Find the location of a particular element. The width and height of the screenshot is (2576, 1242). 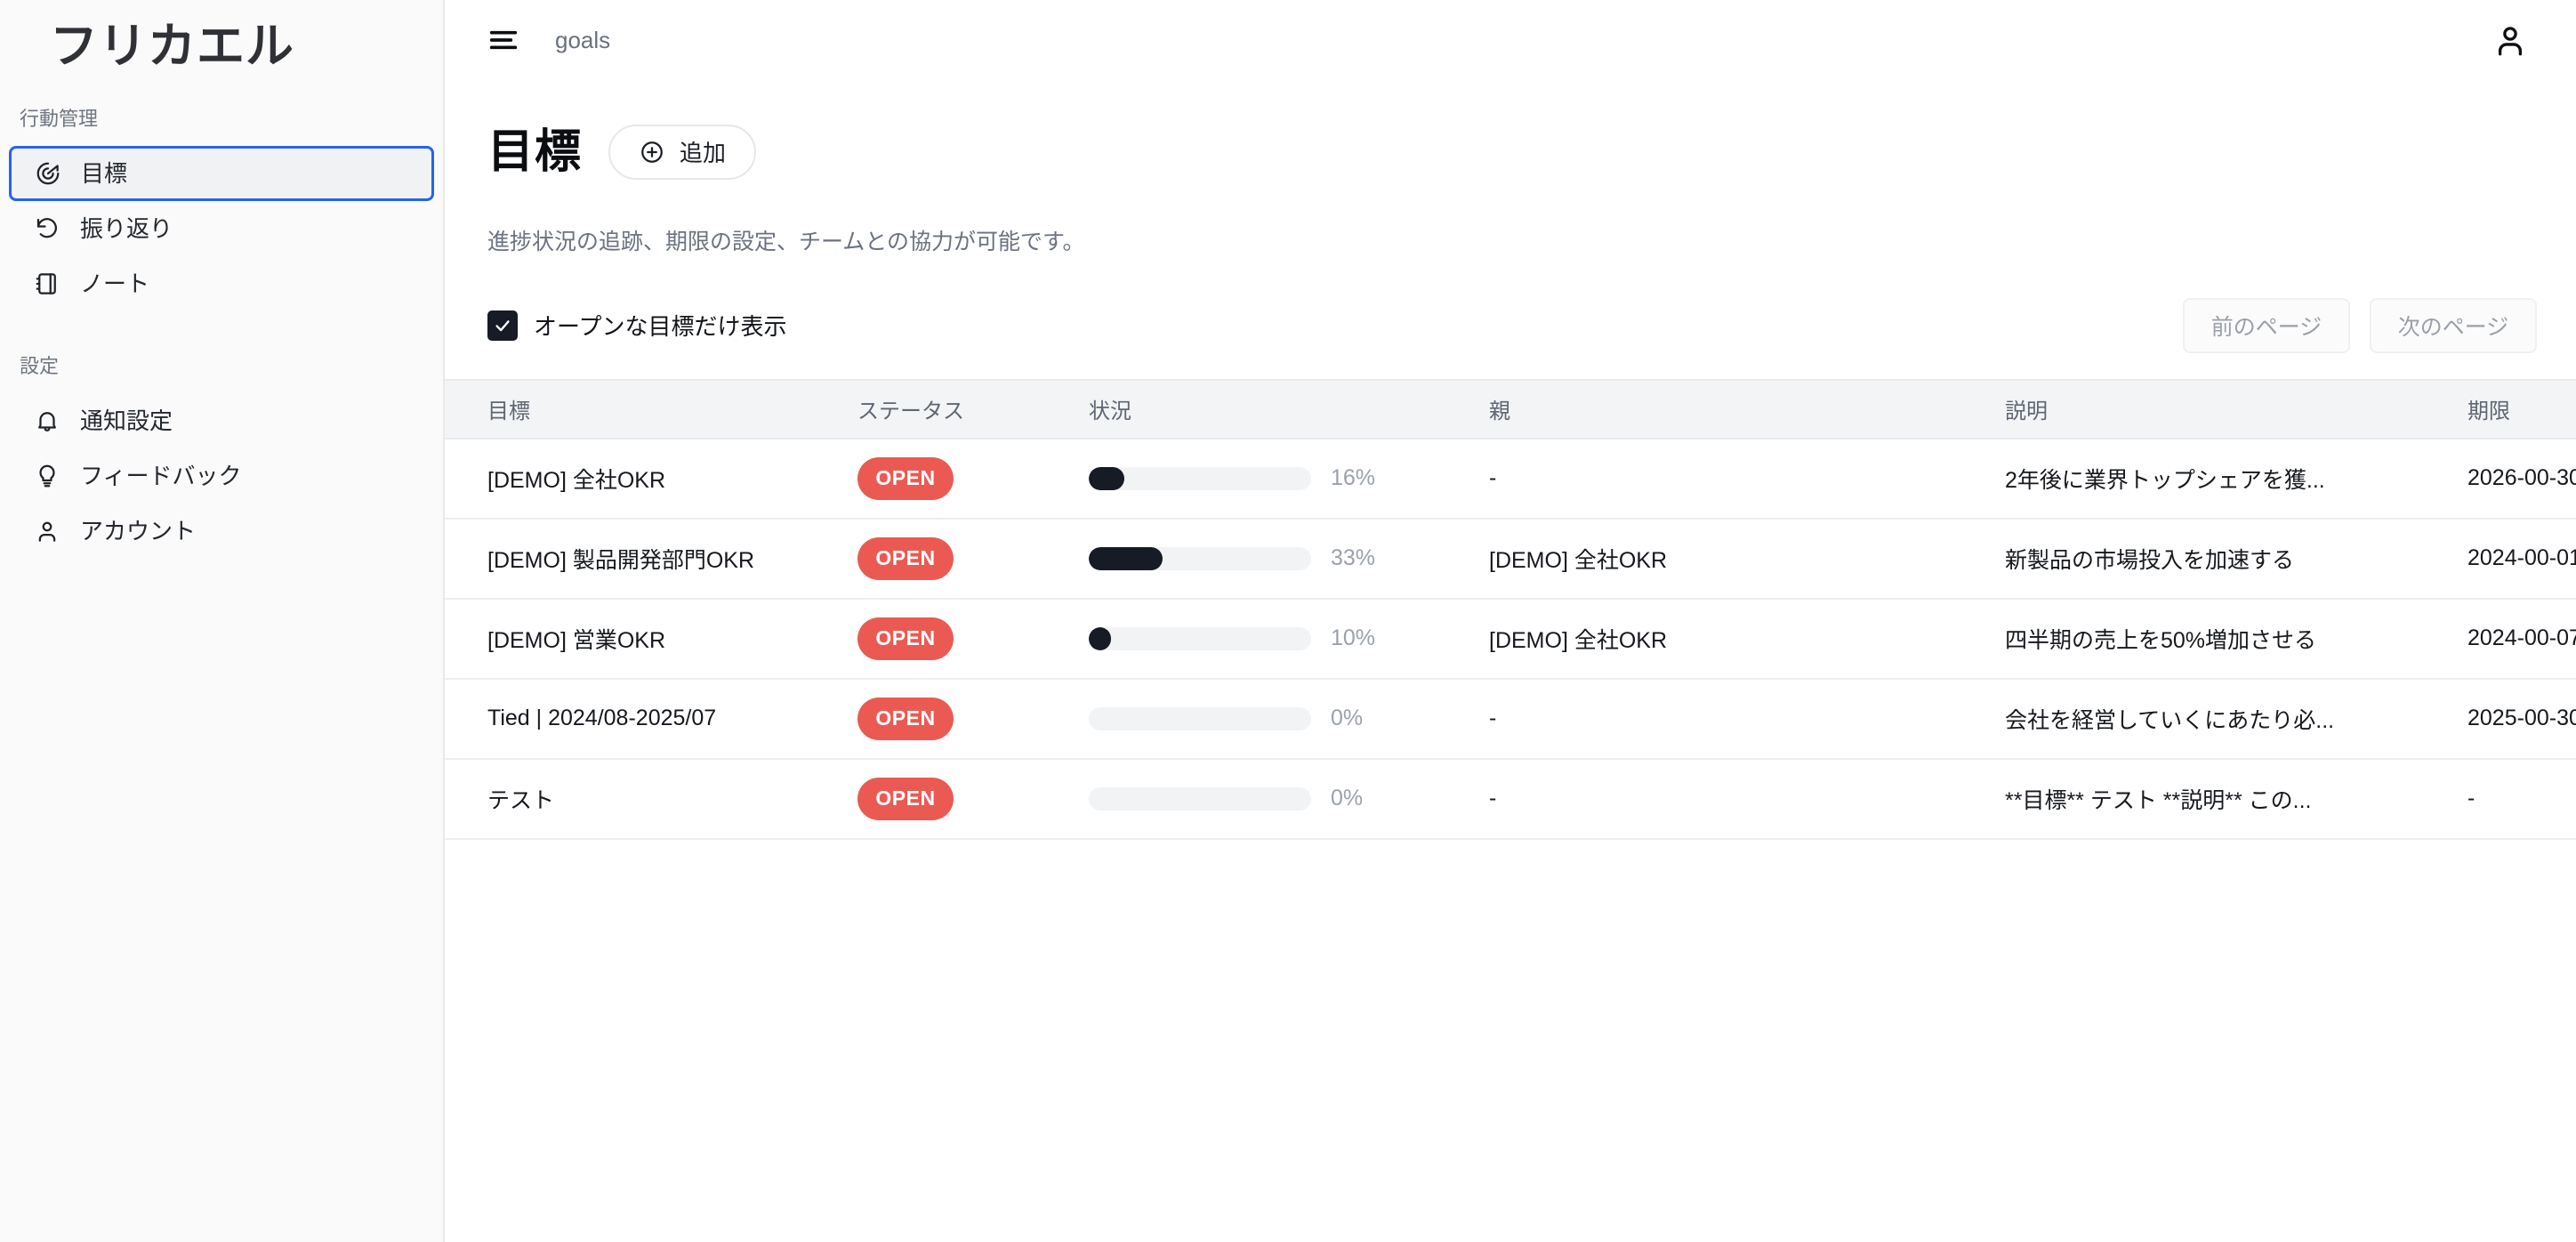

cell-due: 2024-00-01 is located at coordinates (2521, 558).